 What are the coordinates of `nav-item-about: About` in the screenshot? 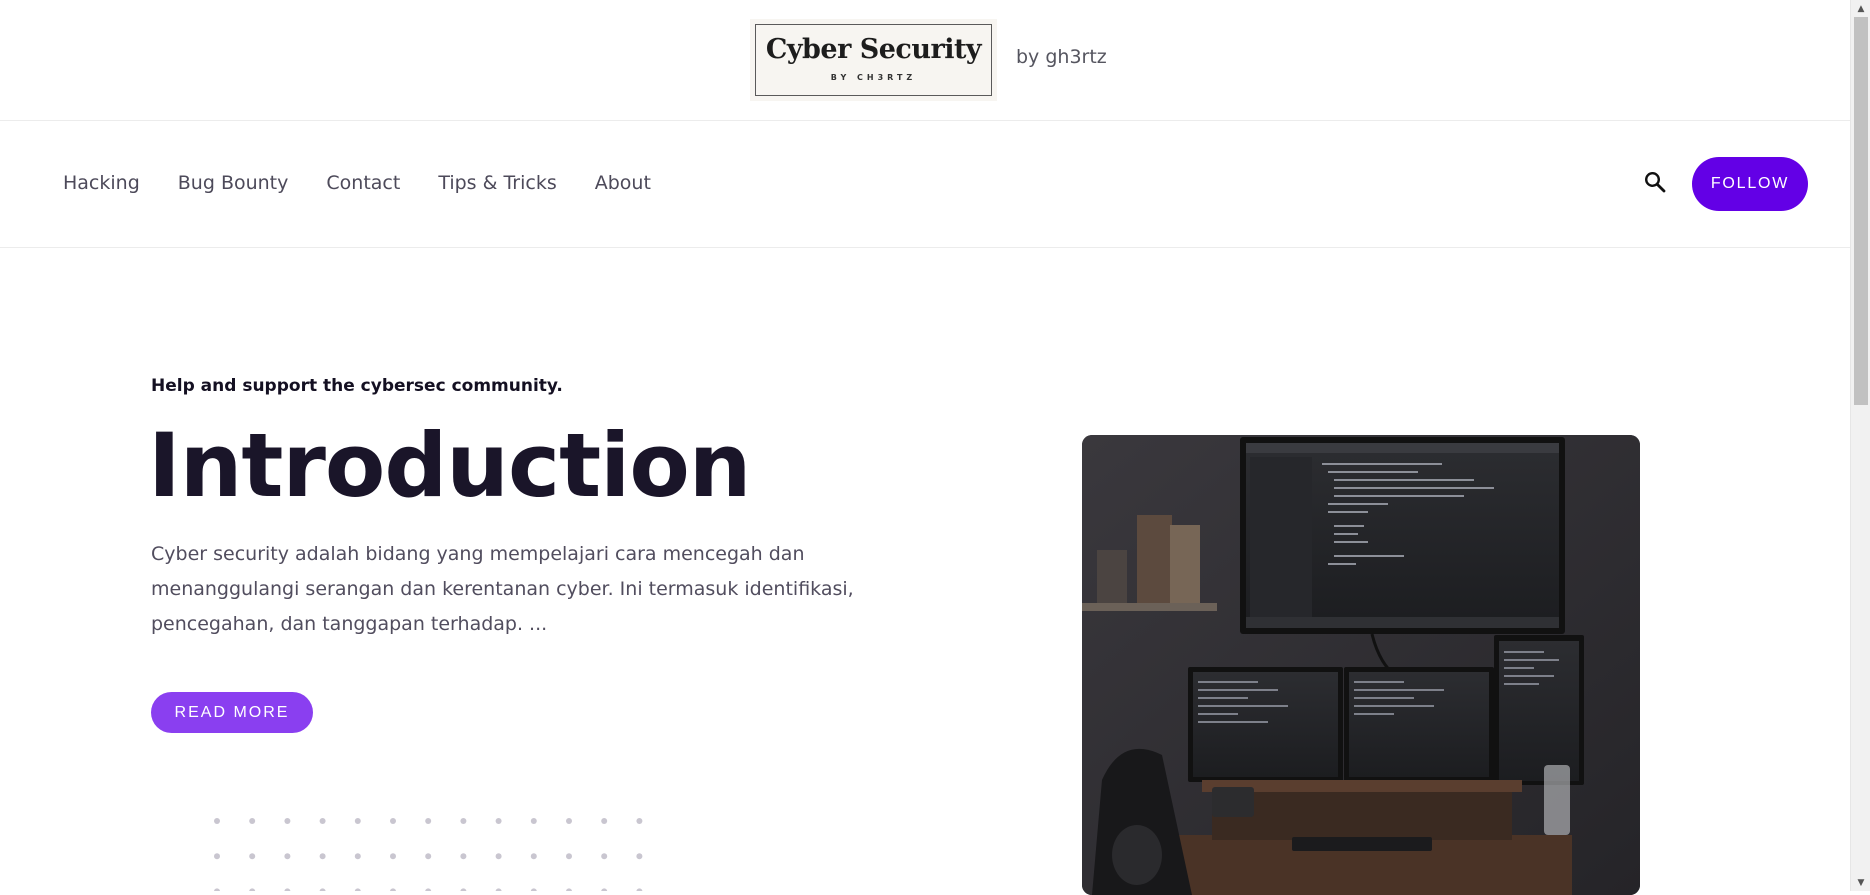 It's located at (623, 183).